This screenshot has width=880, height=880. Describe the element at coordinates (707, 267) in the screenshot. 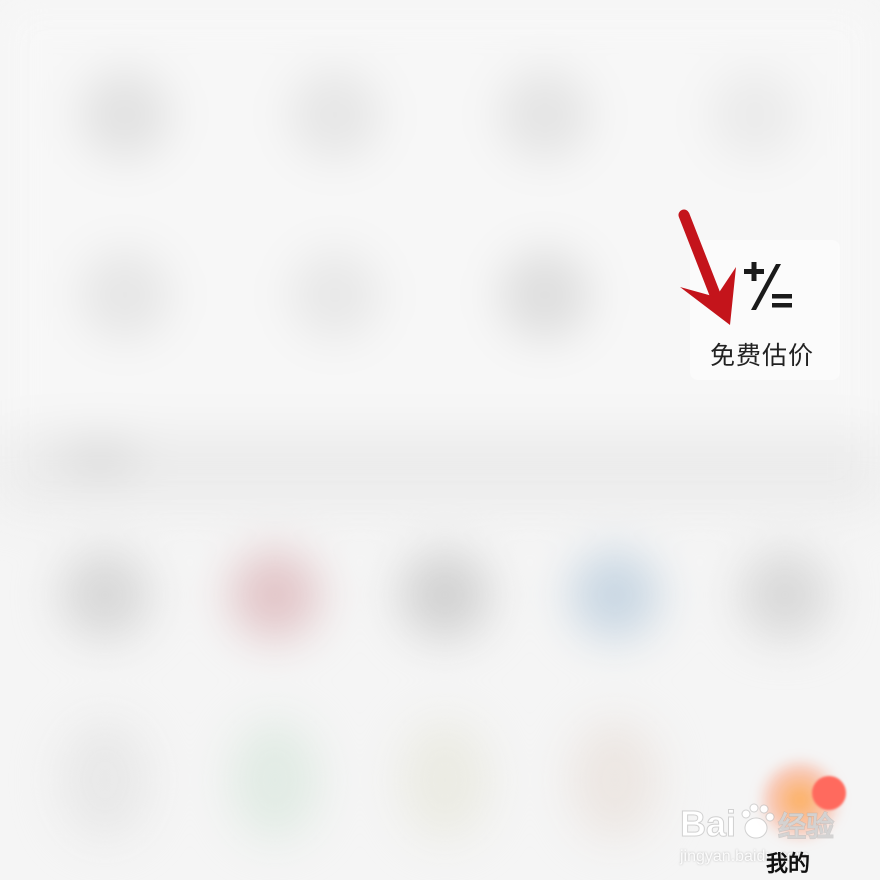

I see `red-arrow-icon` at that location.